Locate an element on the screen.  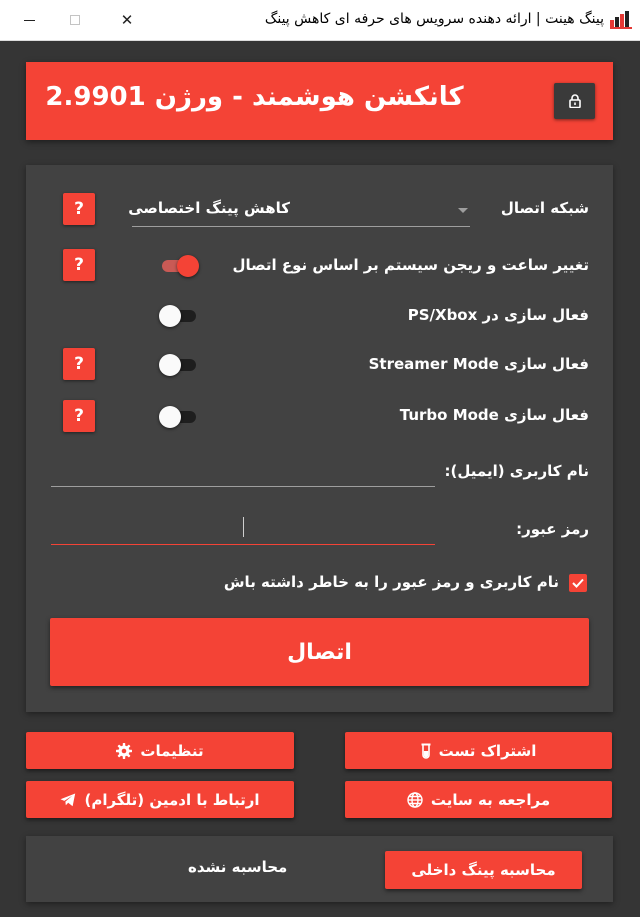
page-title: کانکشن هوشمند - ورژن 2.9901 is located at coordinates (254, 97).